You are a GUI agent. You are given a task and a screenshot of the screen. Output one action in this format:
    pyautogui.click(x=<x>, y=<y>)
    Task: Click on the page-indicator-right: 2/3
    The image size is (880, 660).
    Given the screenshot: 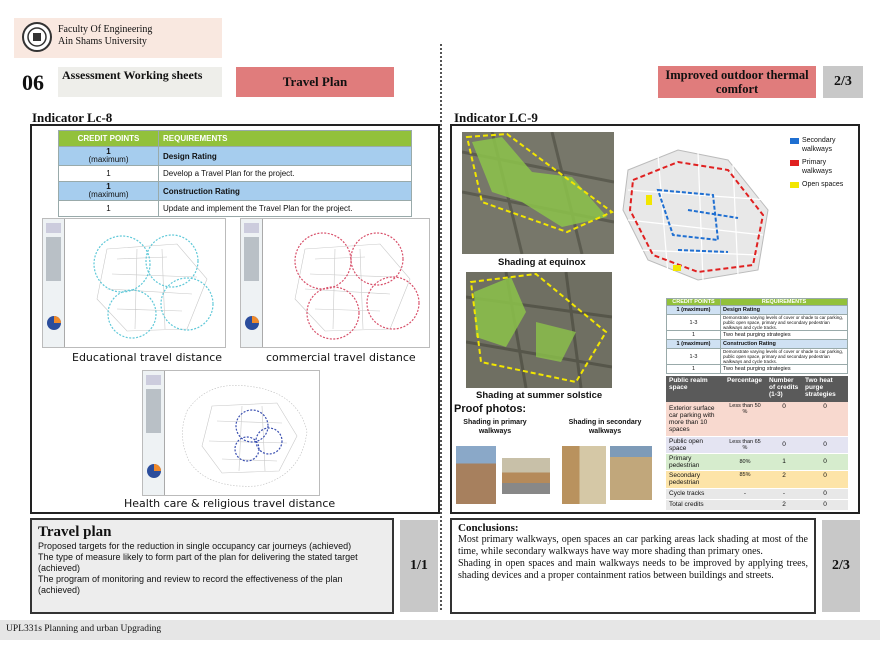 What is the action you would take?
    pyautogui.click(x=841, y=566)
    